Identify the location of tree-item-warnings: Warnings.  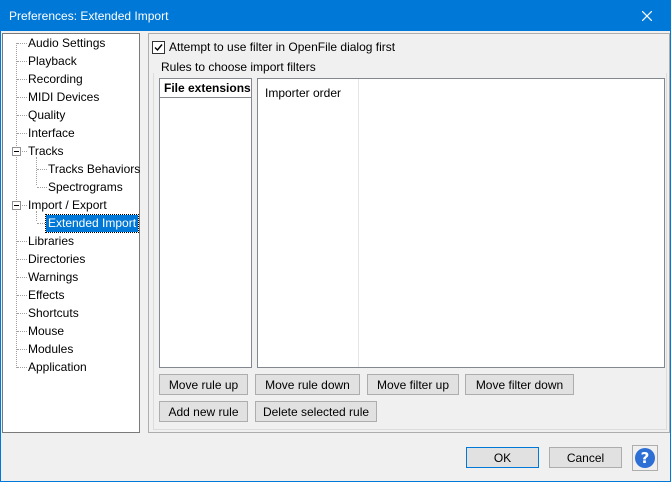
(53, 277).